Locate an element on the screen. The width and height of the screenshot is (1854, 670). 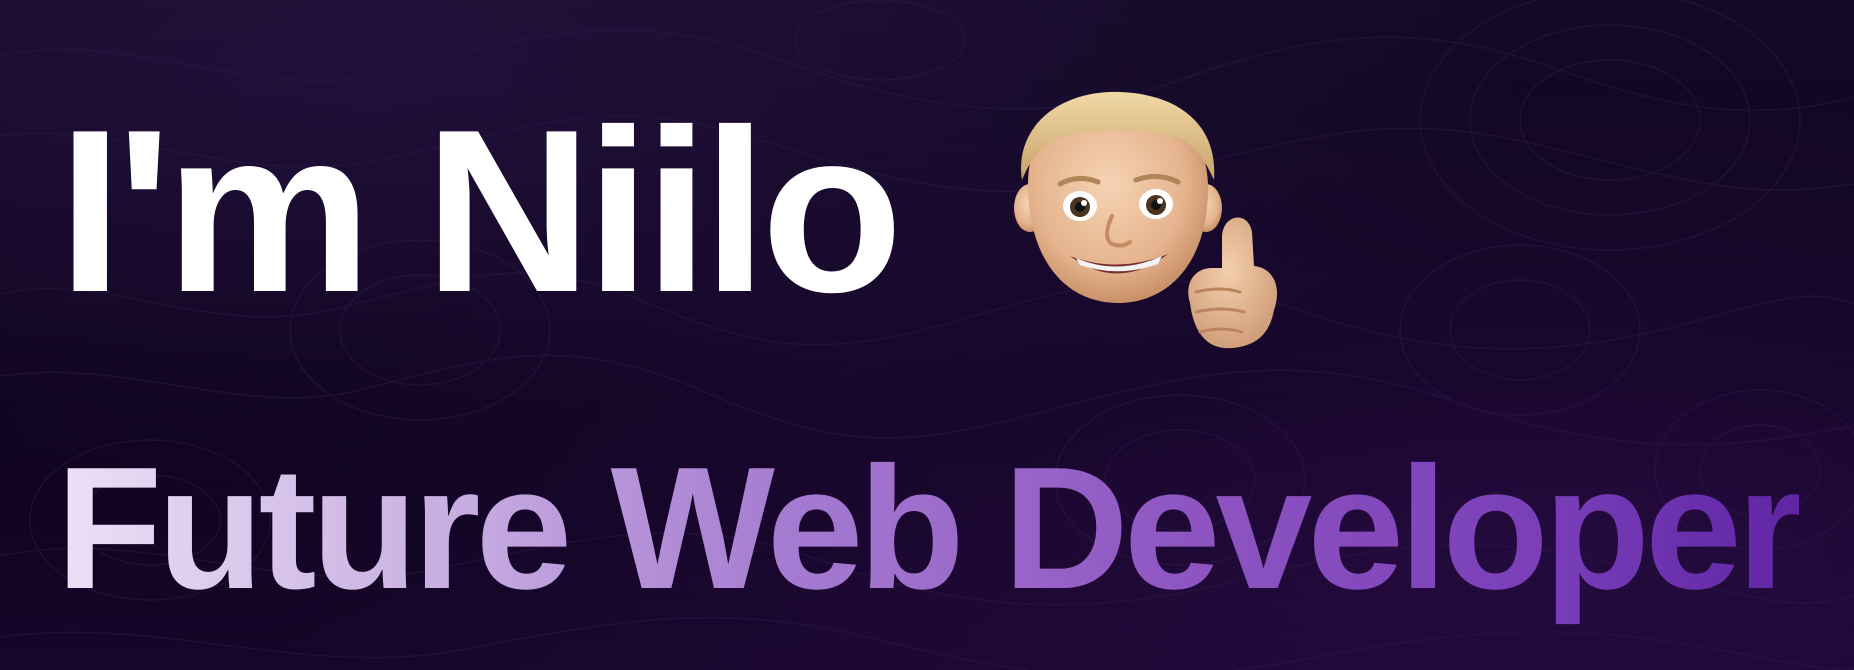
memoji-thumbs-up-icon is located at coordinates (1146, 220).